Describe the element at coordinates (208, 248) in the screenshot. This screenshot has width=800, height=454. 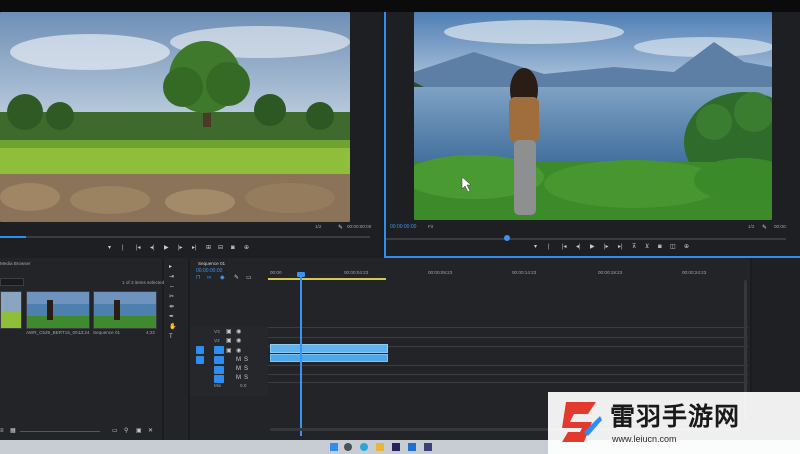
I see `insert-icon: ⊞` at that location.